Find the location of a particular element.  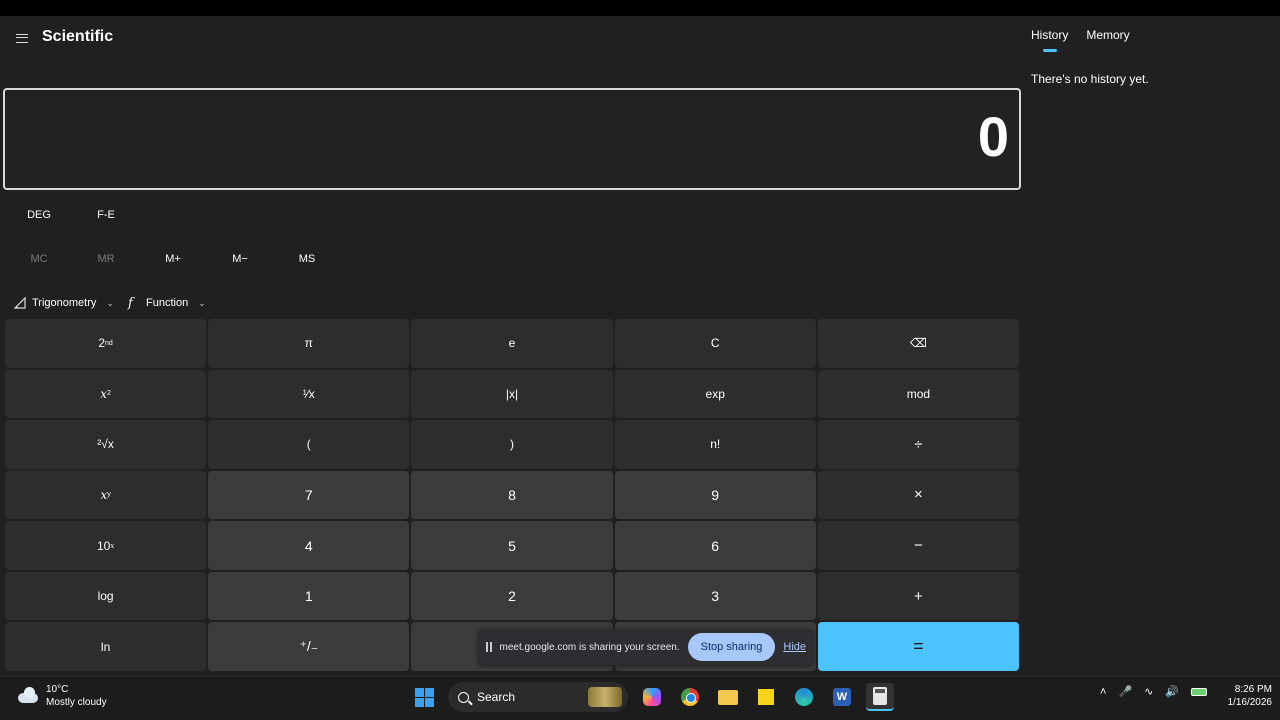

minus-button: − is located at coordinates (918, 545).